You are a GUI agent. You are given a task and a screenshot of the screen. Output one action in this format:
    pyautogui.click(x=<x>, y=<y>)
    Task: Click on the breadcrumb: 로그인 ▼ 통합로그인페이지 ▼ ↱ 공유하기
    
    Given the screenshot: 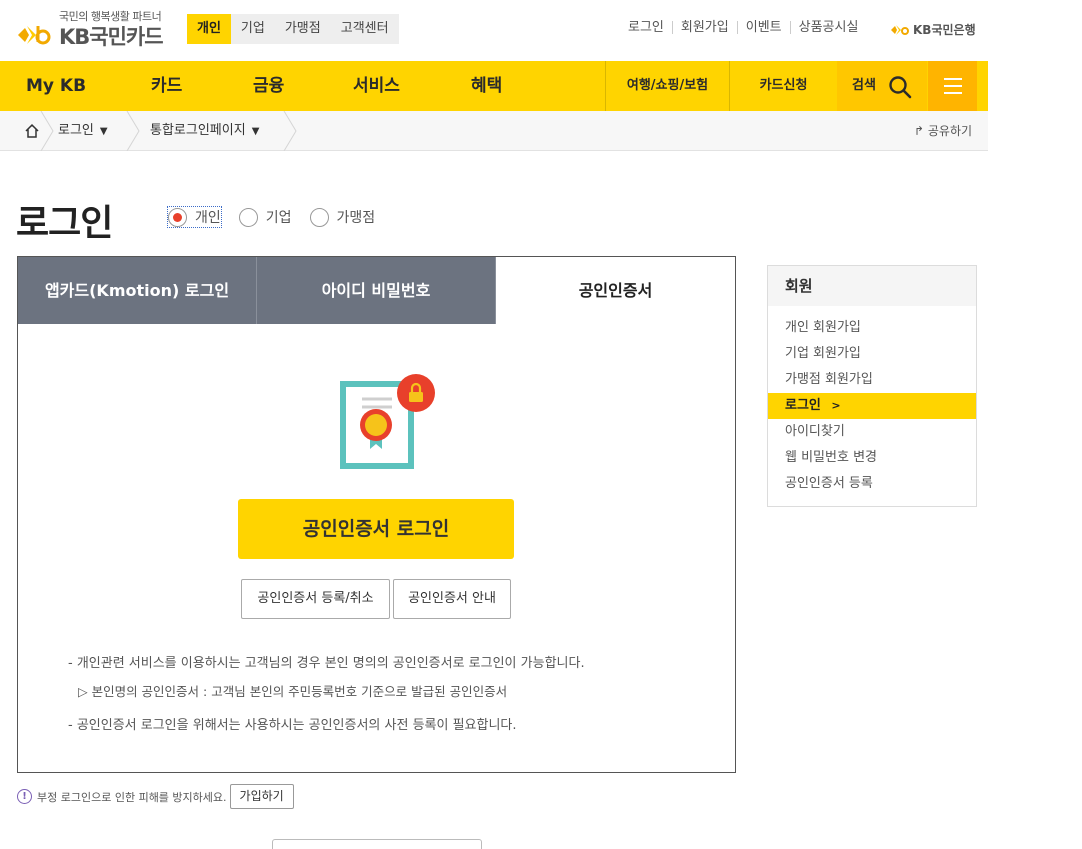 What is the action you would take?
    pyautogui.click(x=494, y=131)
    